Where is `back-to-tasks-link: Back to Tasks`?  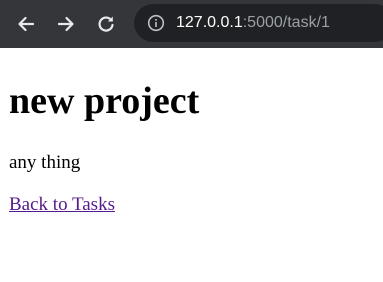 back-to-tasks-link: Back to Tasks is located at coordinates (62, 205).